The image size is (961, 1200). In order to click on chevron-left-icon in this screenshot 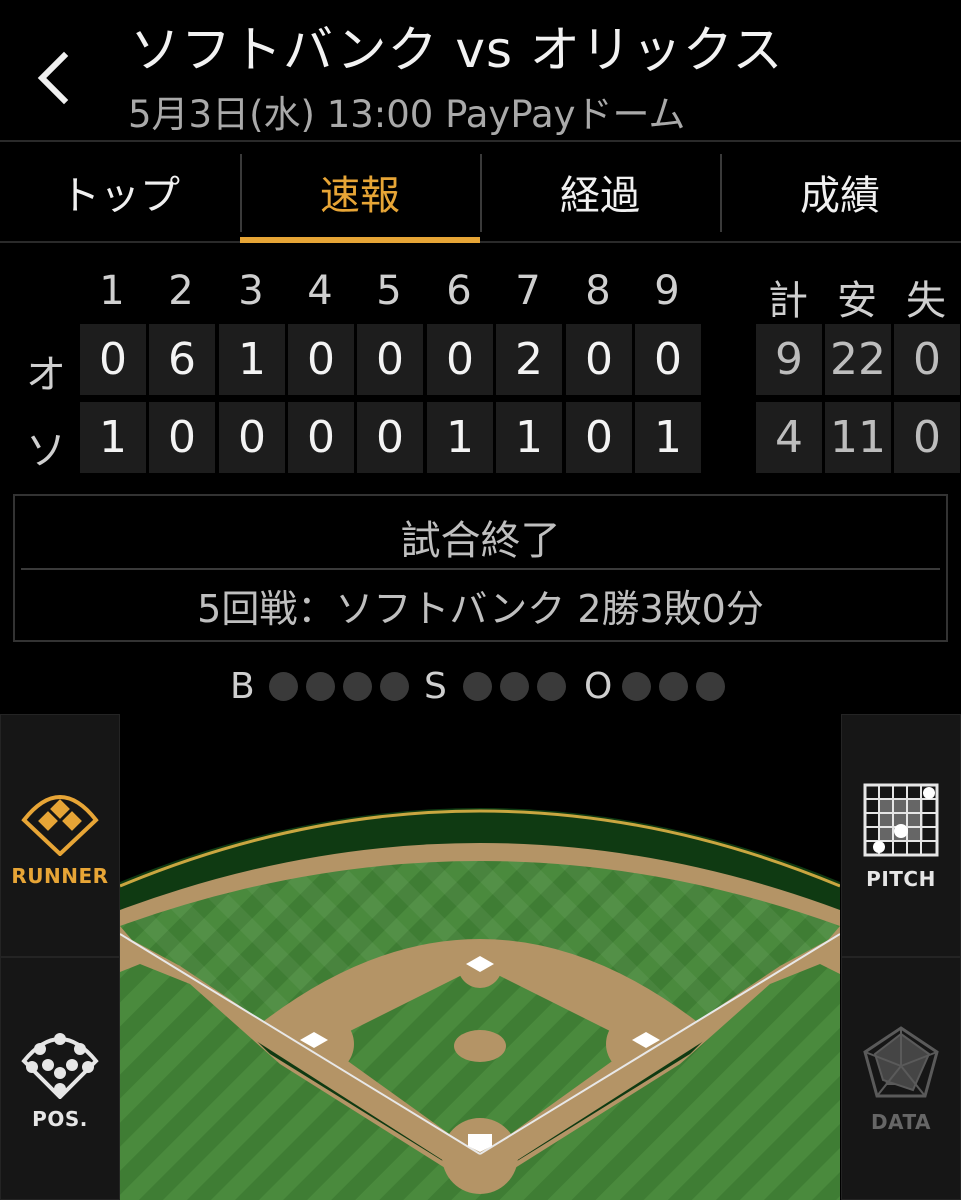, I will do `click(53, 78)`.